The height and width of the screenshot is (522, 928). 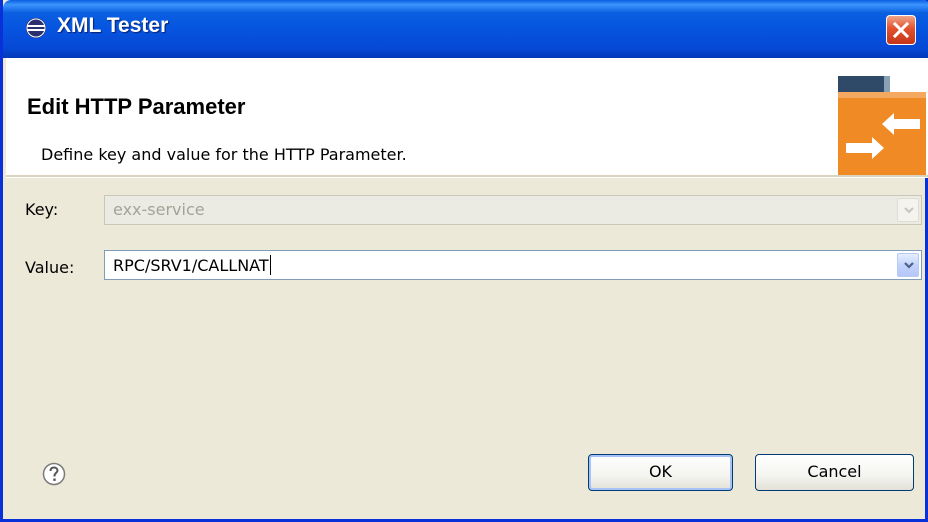 What do you see at coordinates (113, 25) in the screenshot?
I see `window-title: XML Tester` at bounding box center [113, 25].